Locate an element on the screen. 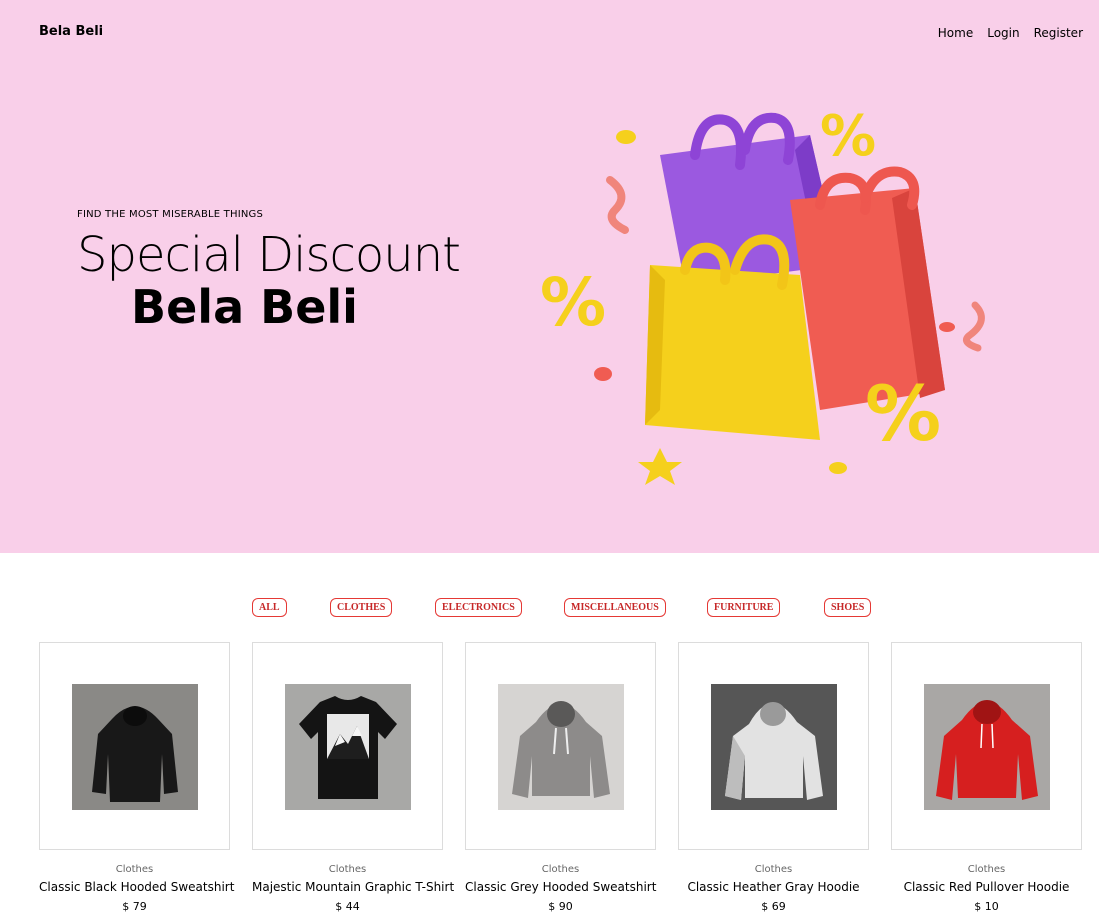 This screenshot has width=1099, height=913. product-price: $ 90 is located at coordinates (560, 906).